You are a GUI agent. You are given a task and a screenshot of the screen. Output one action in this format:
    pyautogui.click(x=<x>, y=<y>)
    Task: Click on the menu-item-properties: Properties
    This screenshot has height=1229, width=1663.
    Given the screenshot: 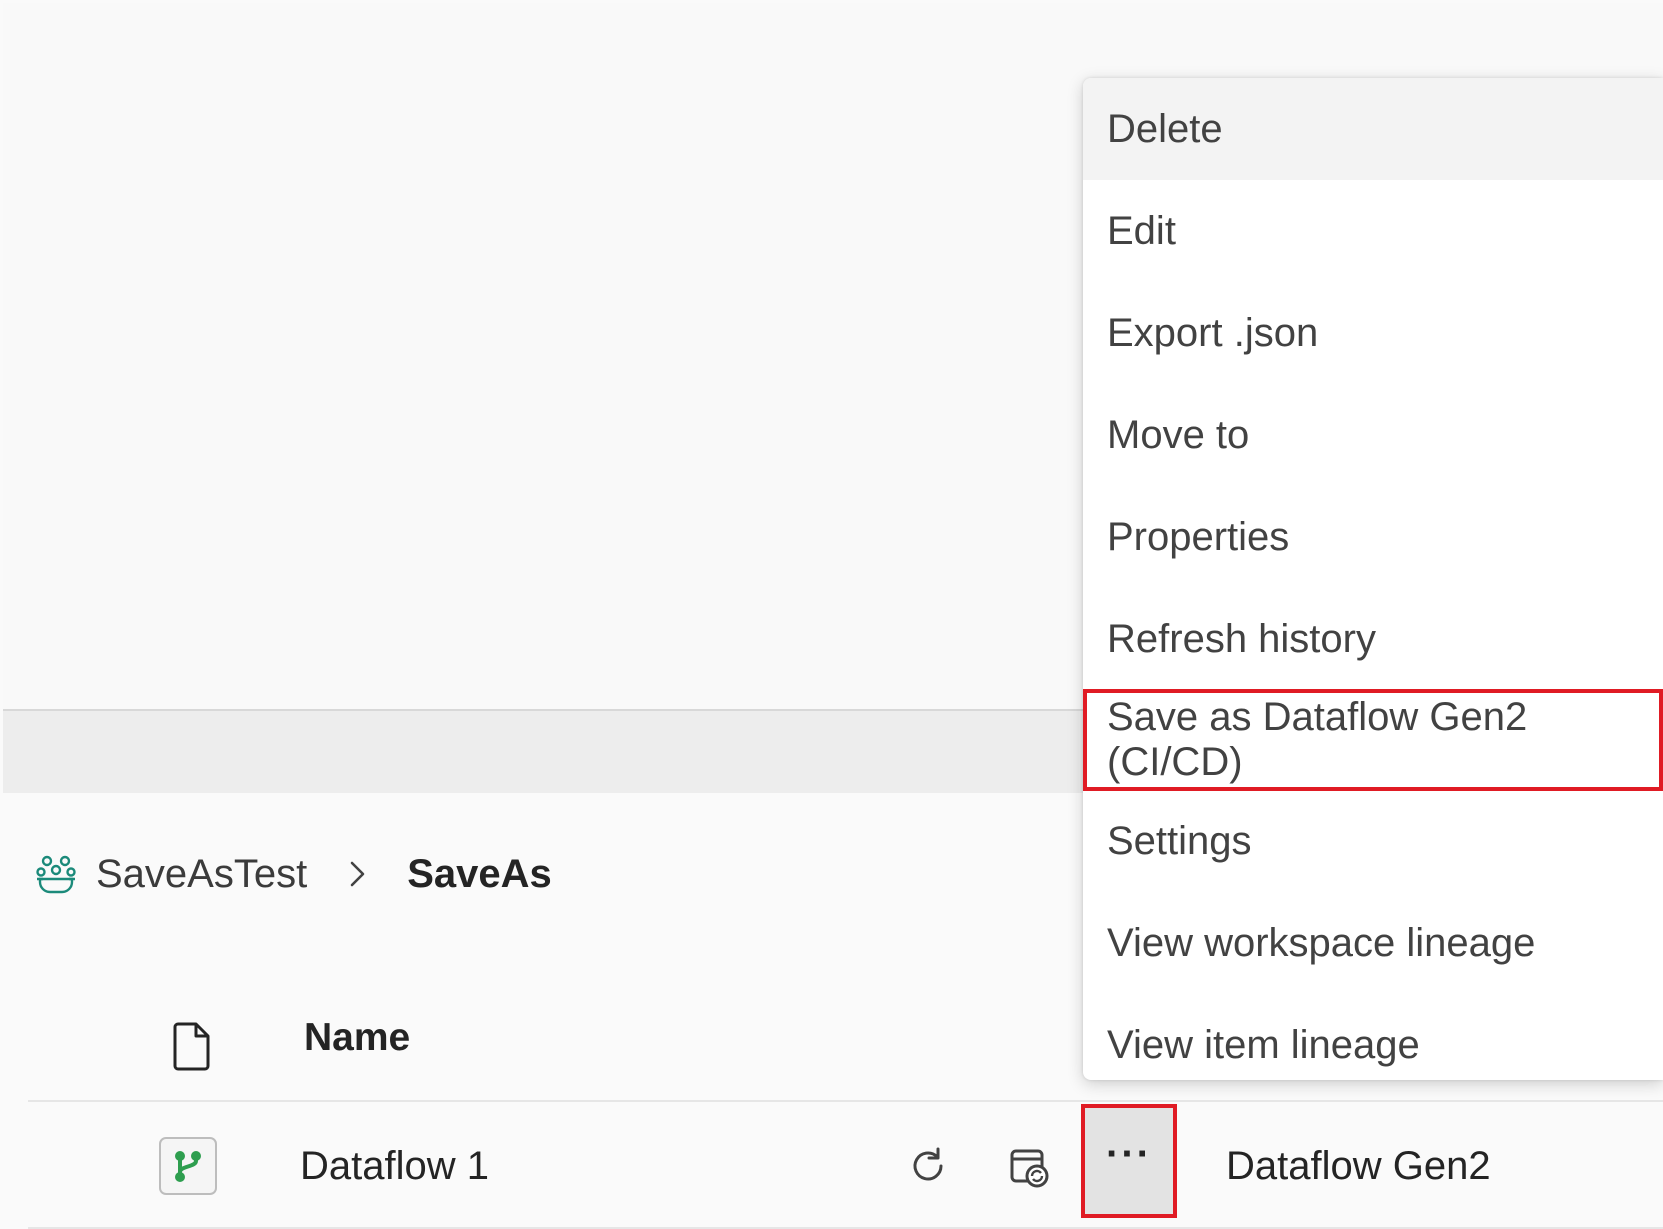 What is the action you would take?
    pyautogui.click(x=1373, y=537)
    